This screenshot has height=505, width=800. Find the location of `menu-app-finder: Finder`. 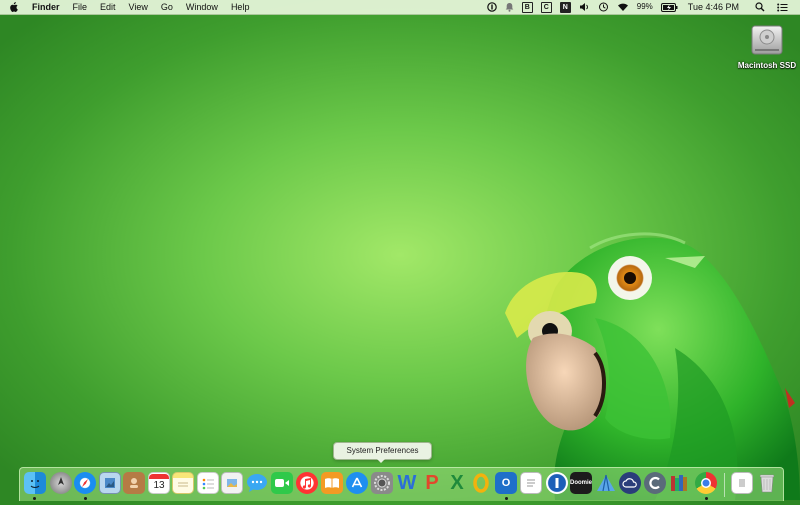

menu-app-finder: Finder is located at coordinates (46, 7).